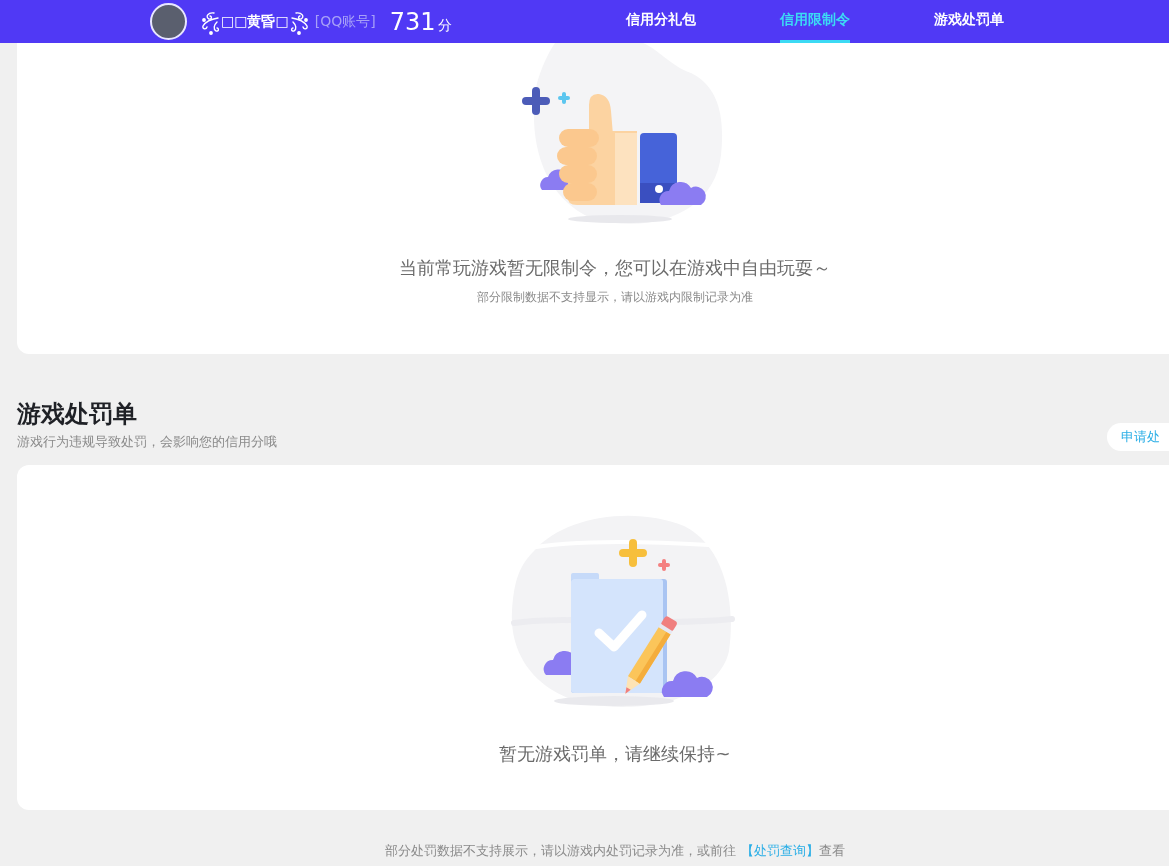 The height and width of the screenshot is (866, 1169). Describe the element at coordinates (779, 850) in the screenshot. I see `penalty-query-link: 【处罚查询】` at that location.